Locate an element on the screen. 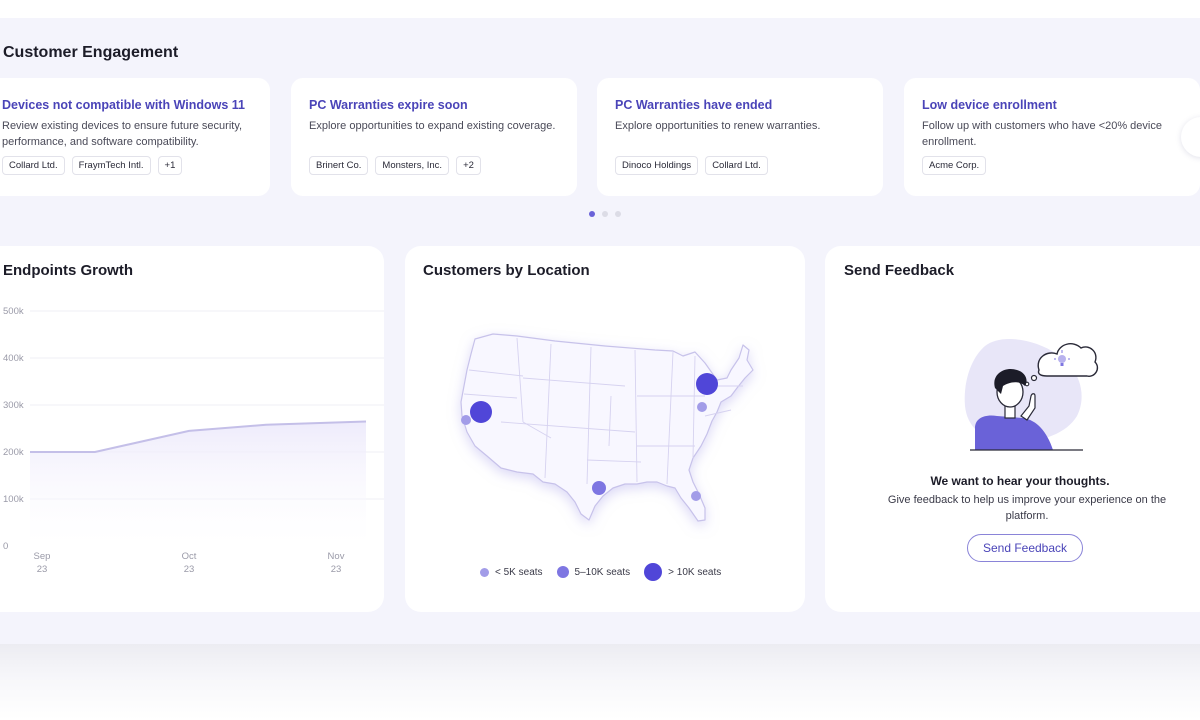 Image resolution: width=1200 pixels, height=720 pixels. carousel-dots is located at coordinates (605, 214).